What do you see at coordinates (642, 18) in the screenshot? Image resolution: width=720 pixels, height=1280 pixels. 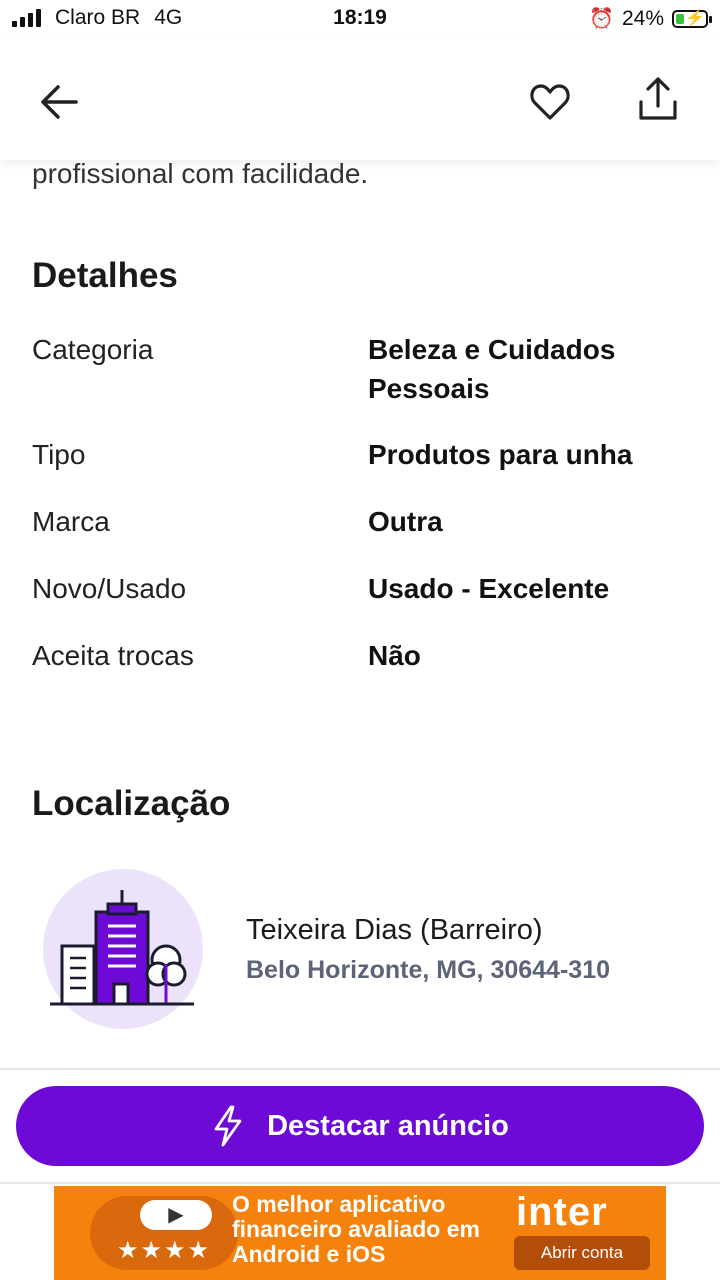 I see `battery-percent: 24%` at bounding box center [642, 18].